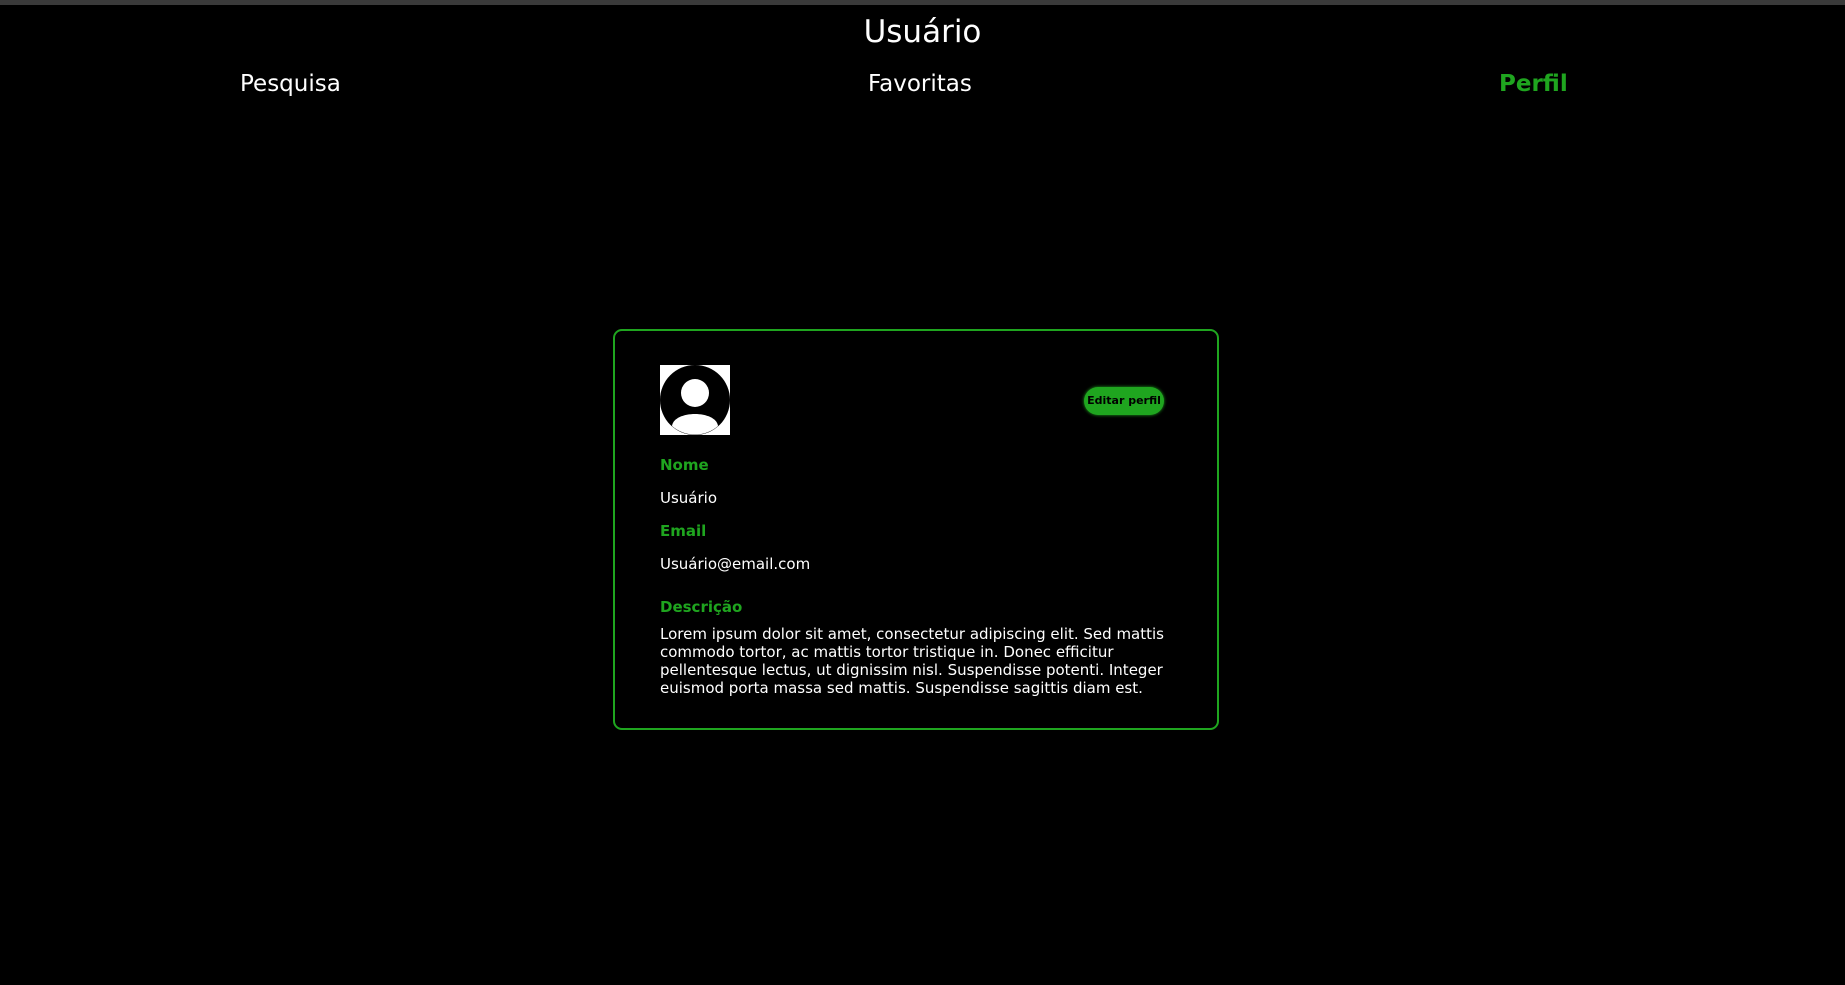 This screenshot has width=1845, height=985. What do you see at coordinates (689, 498) in the screenshot?
I see `name-value: Usuário` at bounding box center [689, 498].